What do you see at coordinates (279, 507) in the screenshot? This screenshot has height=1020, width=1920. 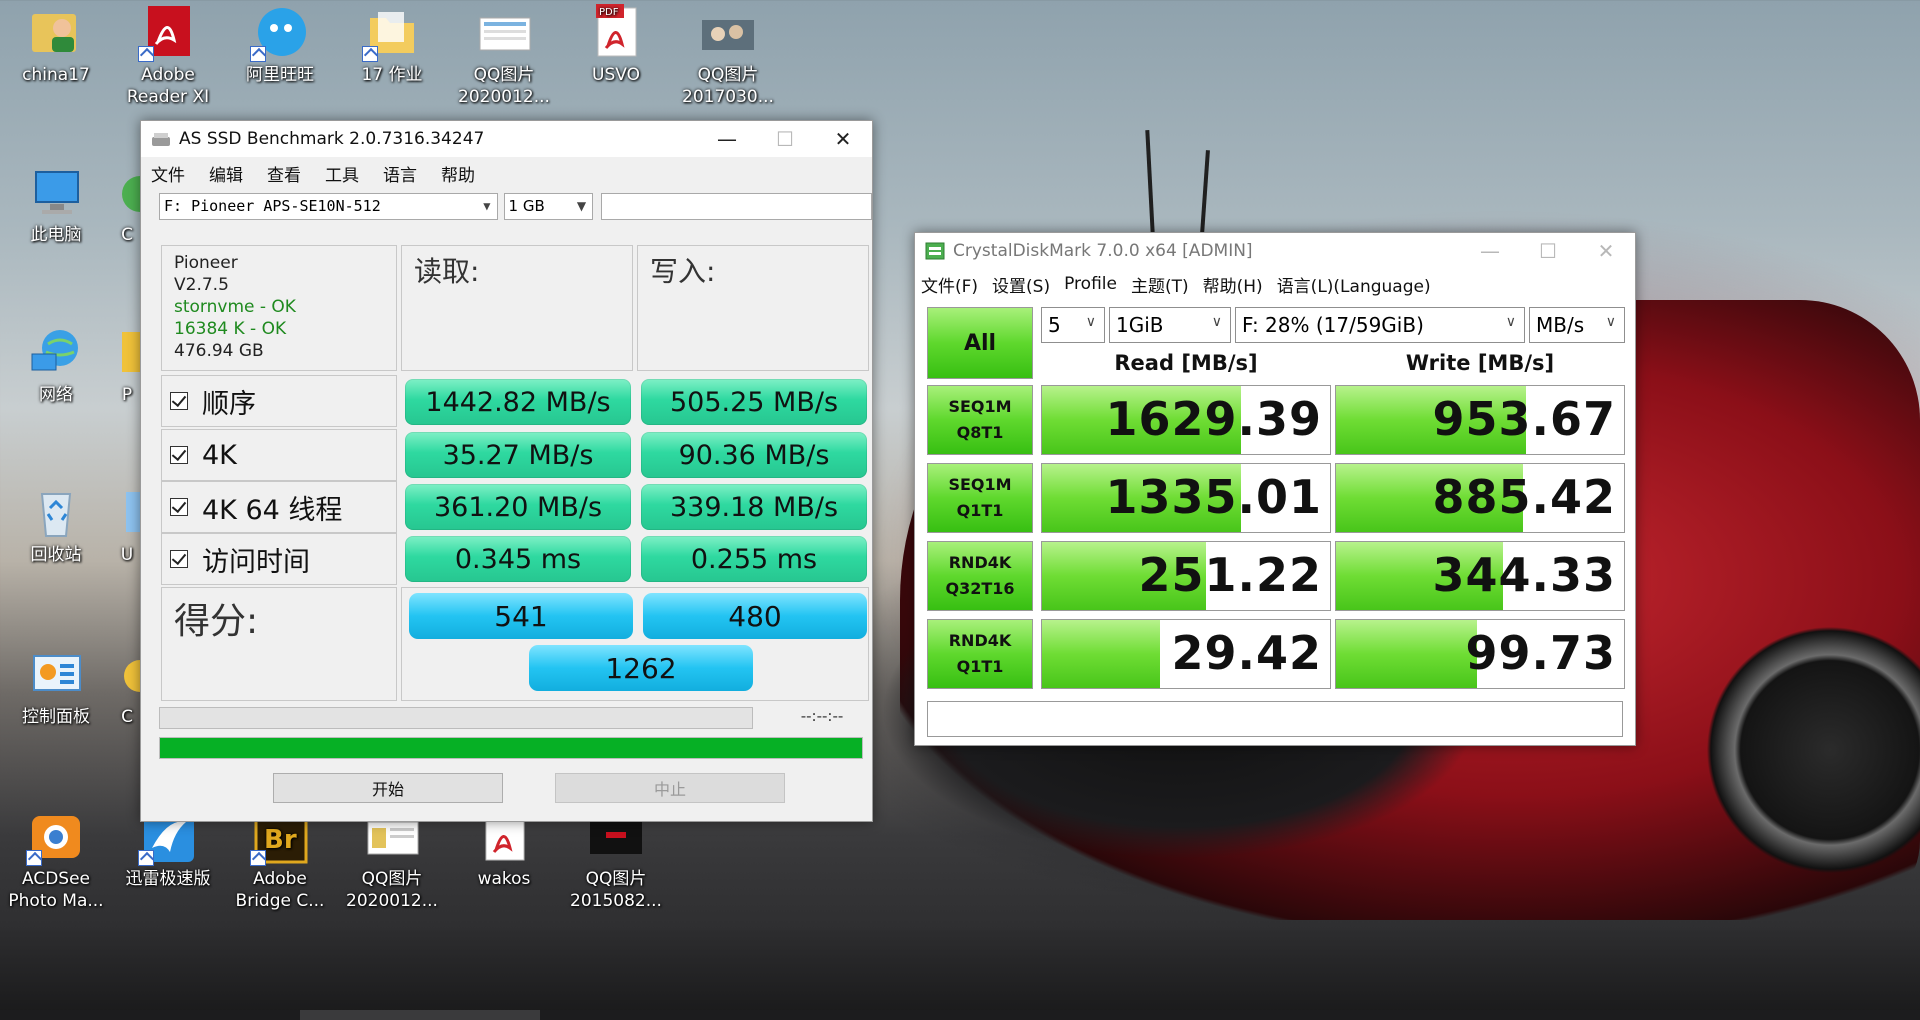 I see `row-4k64: 4K 64 线程` at bounding box center [279, 507].